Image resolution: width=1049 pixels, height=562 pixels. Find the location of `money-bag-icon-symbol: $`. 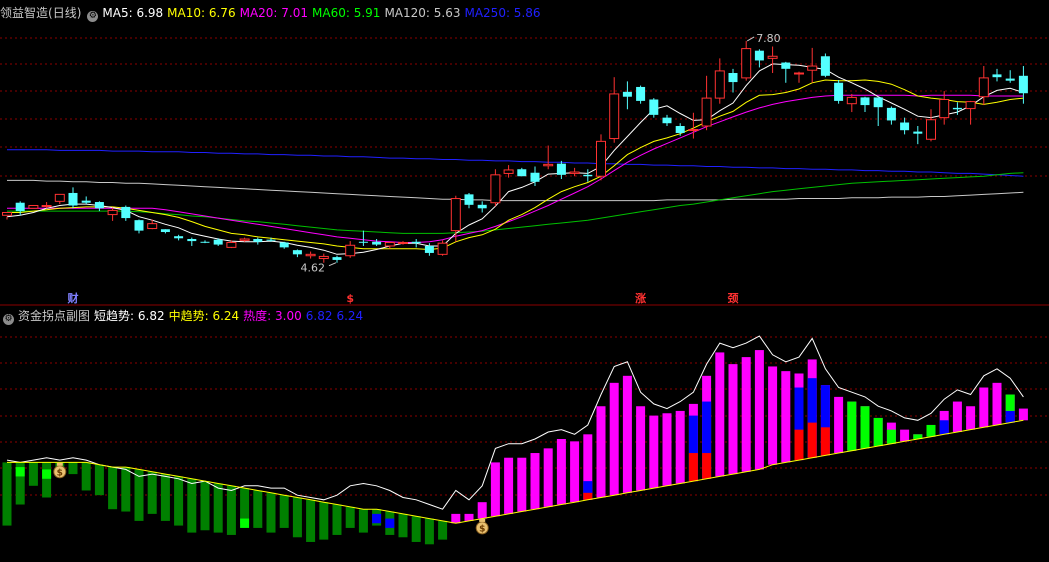

money-bag-icon-symbol: $ is located at coordinates (60, 473).